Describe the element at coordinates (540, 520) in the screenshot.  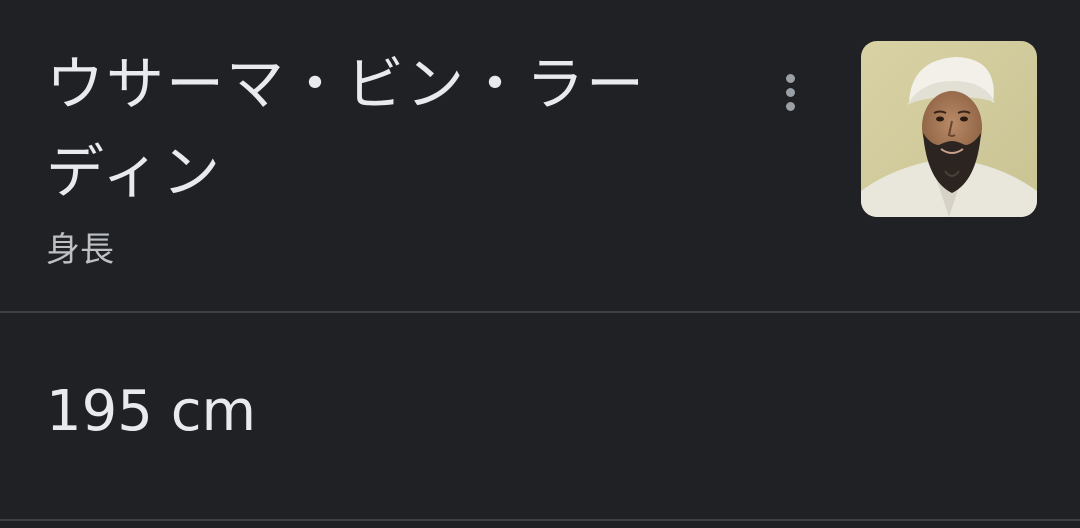
I see `section-divider-bottom` at that location.